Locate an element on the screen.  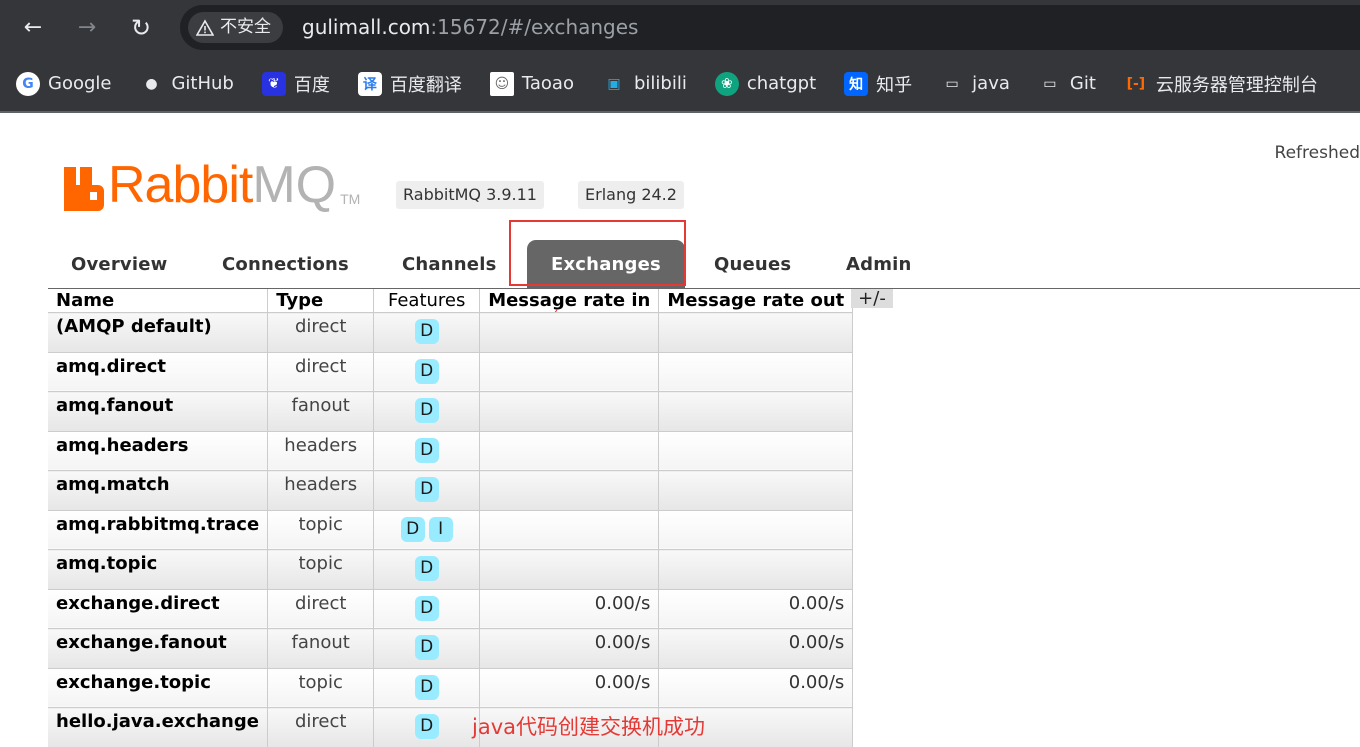
bookmark-7: 知知乎 is located at coordinates (878, 84).